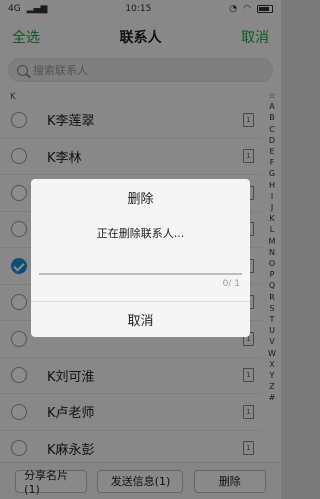 This screenshot has width=320, height=499. What do you see at coordinates (231, 284) in the screenshot?
I see `progress-count: 0/ 1` at bounding box center [231, 284].